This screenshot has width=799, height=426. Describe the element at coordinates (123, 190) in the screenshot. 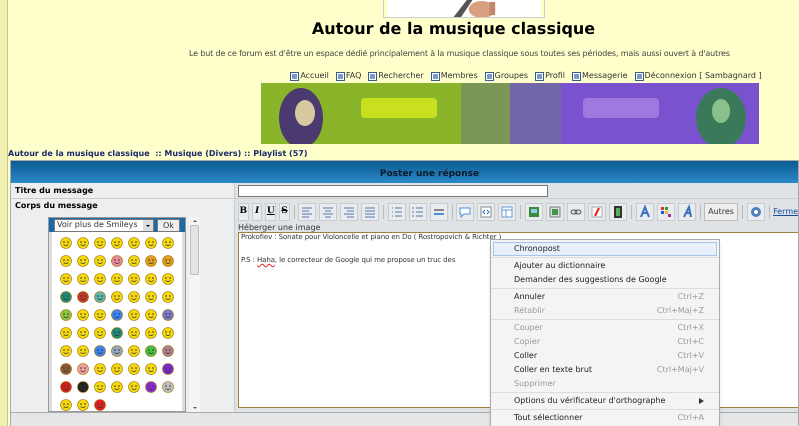

I see `field-label: Titre du message` at that location.